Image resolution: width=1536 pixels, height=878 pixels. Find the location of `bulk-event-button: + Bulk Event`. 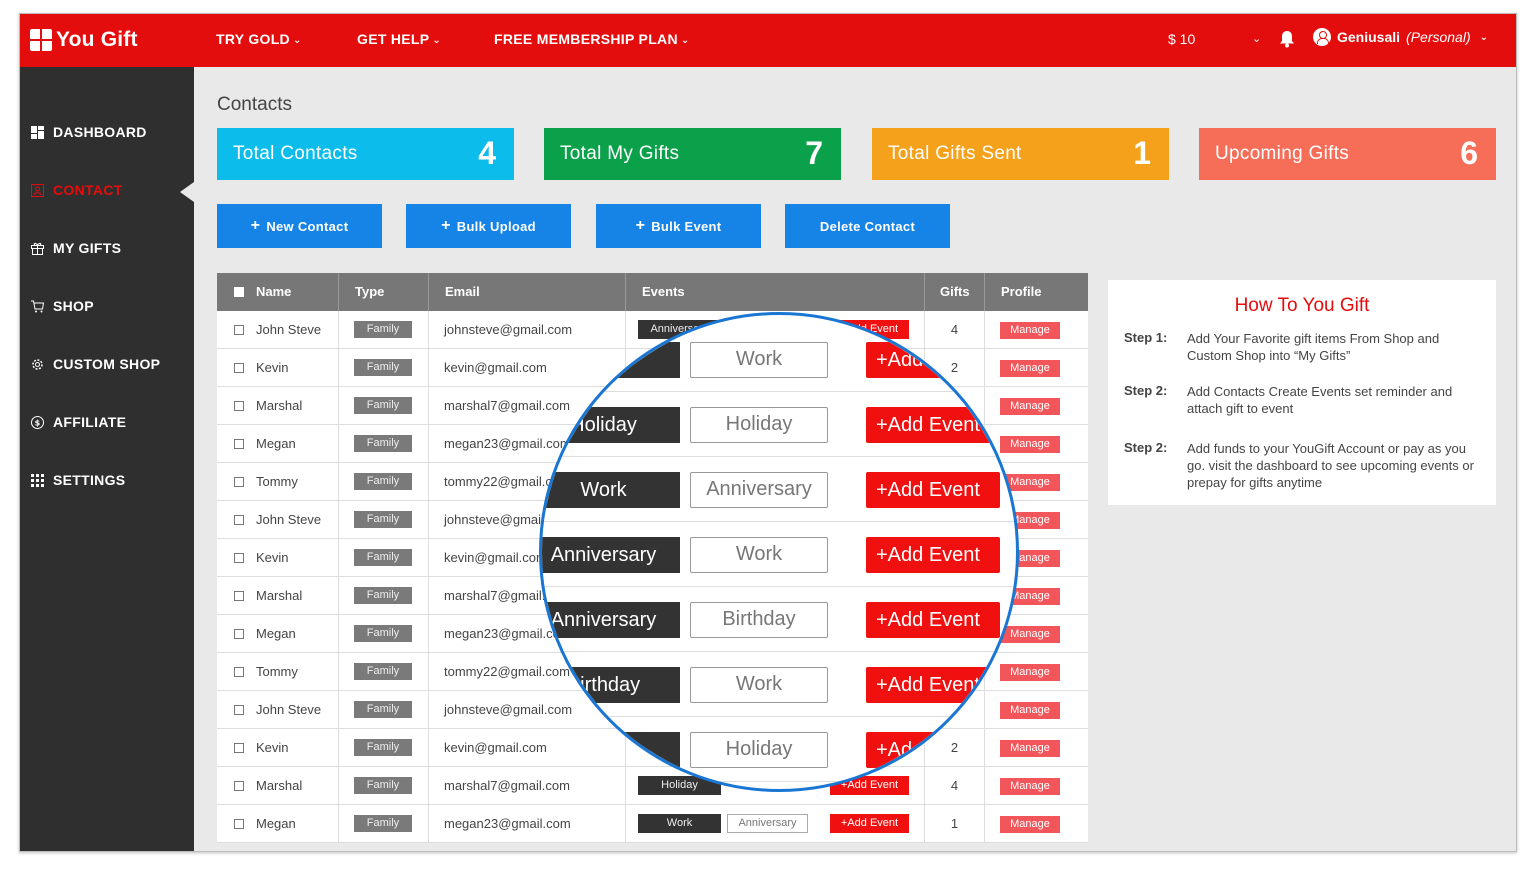

bulk-event-button: + Bulk Event is located at coordinates (678, 226).